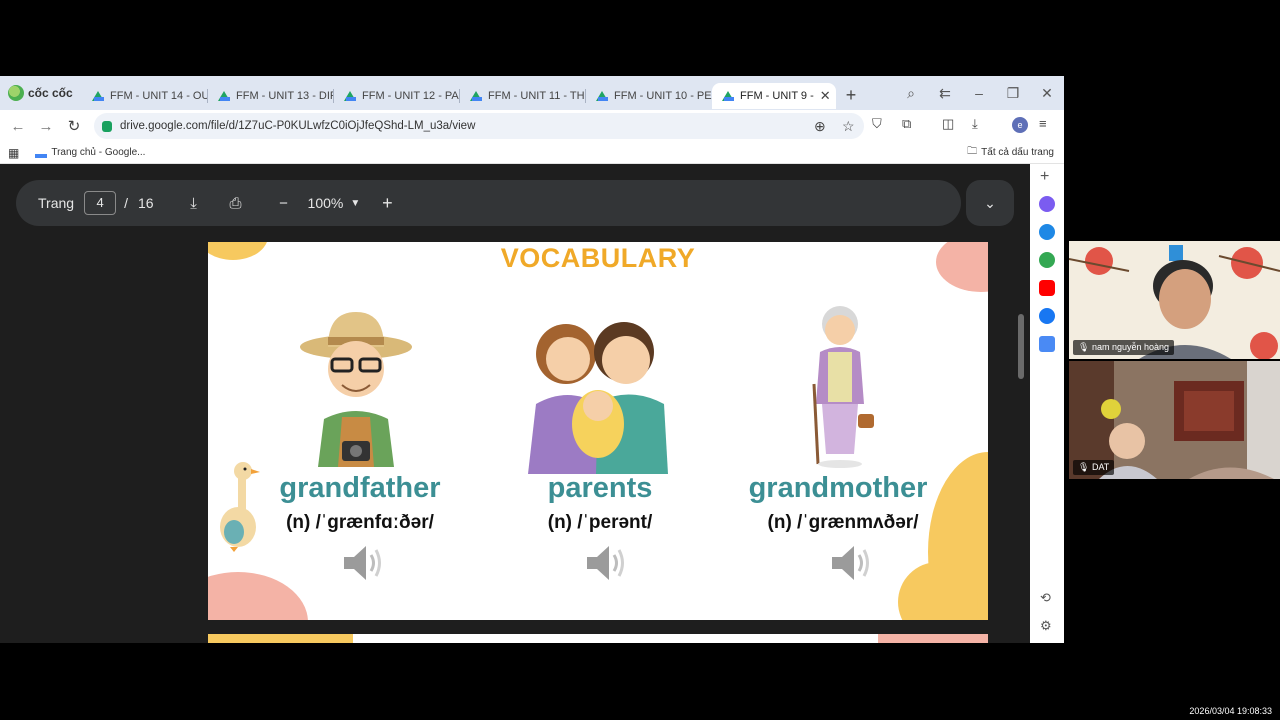 The width and height of the screenshot is (1280, 720). What do you see at coordinates (948, 124) in the screenshot?
I see `split-view-icon: ◫` at bounding box center [948, 124].